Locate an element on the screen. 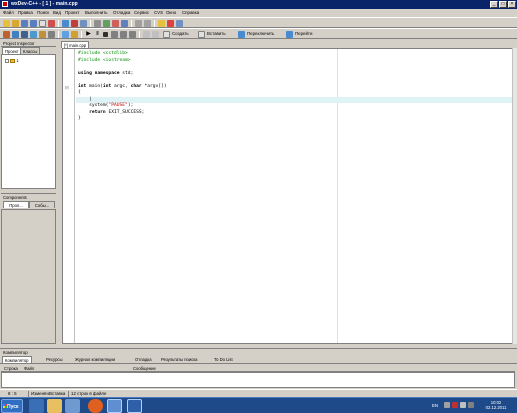  menu-cvs: CVS is located at coordinates (158, 12).